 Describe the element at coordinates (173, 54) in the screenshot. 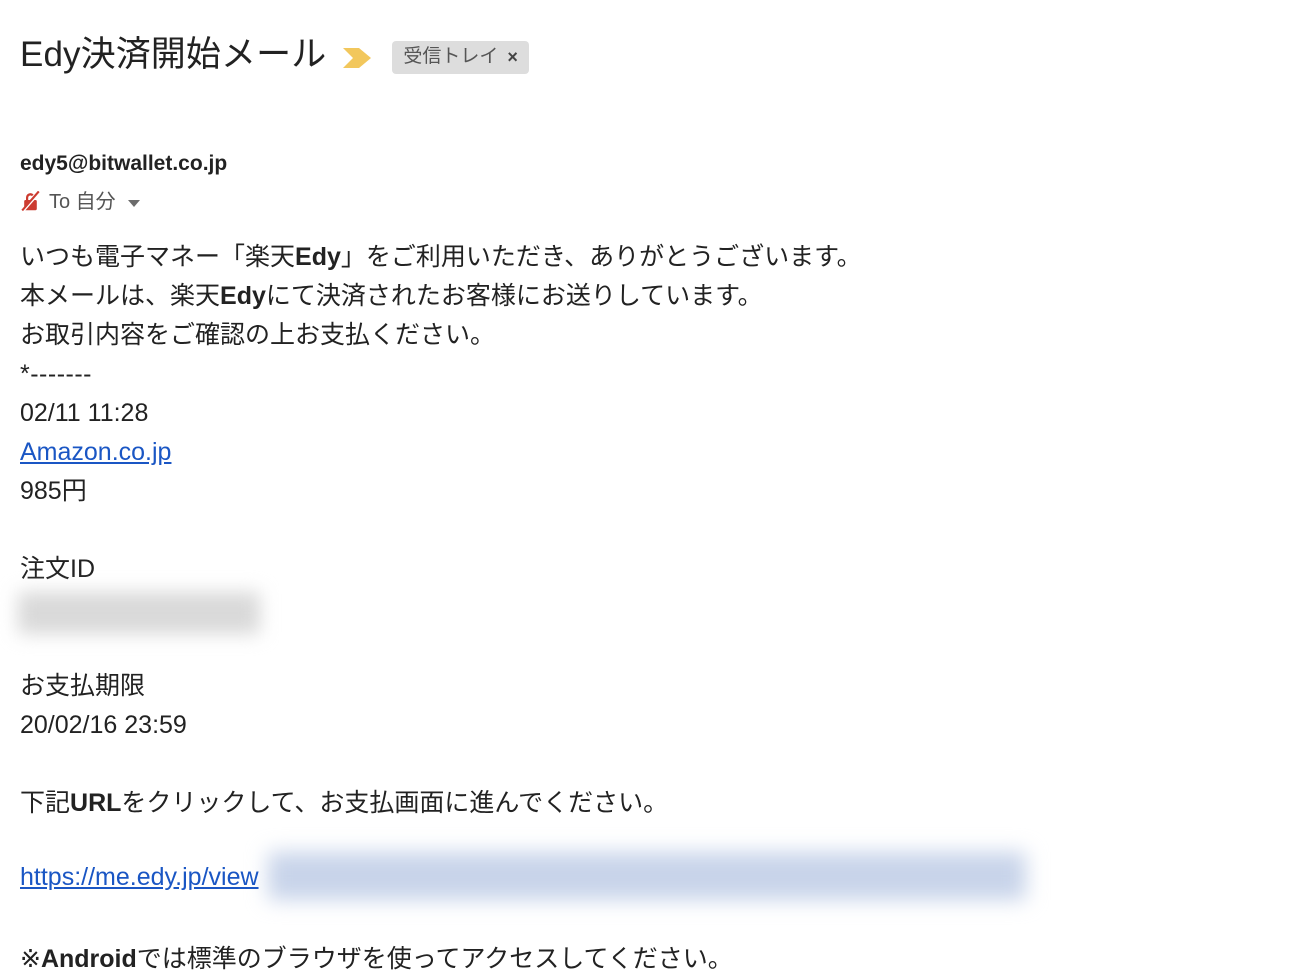

I see `page-title: Edy決済開始メール` at that location.